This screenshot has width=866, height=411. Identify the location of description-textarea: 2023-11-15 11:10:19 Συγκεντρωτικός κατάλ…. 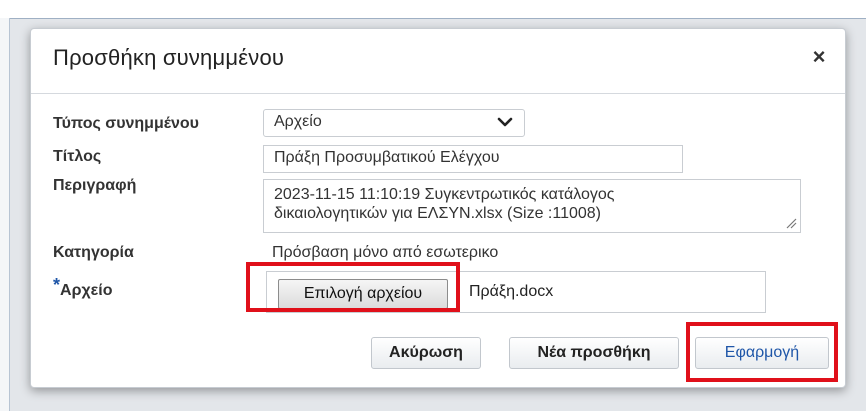
(532, 206).